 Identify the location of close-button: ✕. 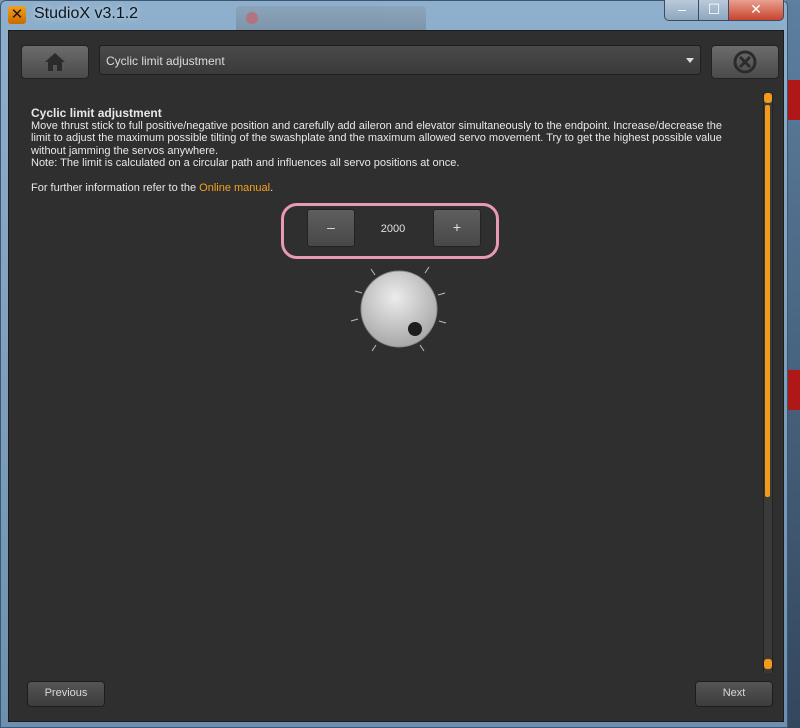
(756, 10).